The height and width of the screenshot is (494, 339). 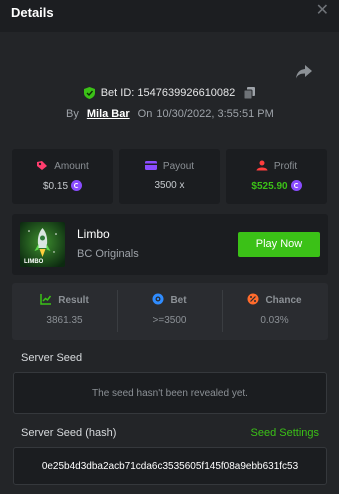 I want to click on bet-label: Bet, so click(x=178, y=300).